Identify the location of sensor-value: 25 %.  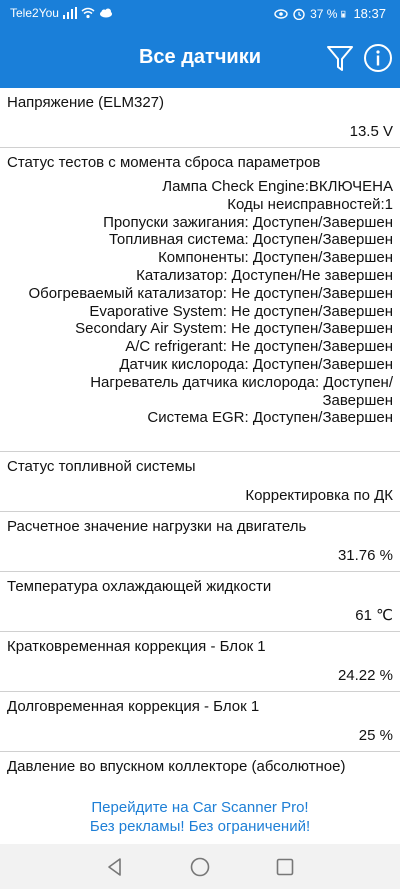
(375, 736).